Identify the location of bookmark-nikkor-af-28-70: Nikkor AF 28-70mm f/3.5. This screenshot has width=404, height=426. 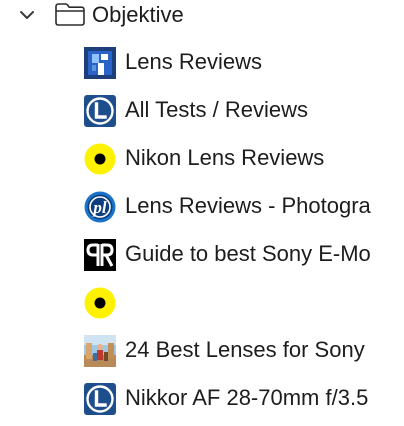
(244, 398).